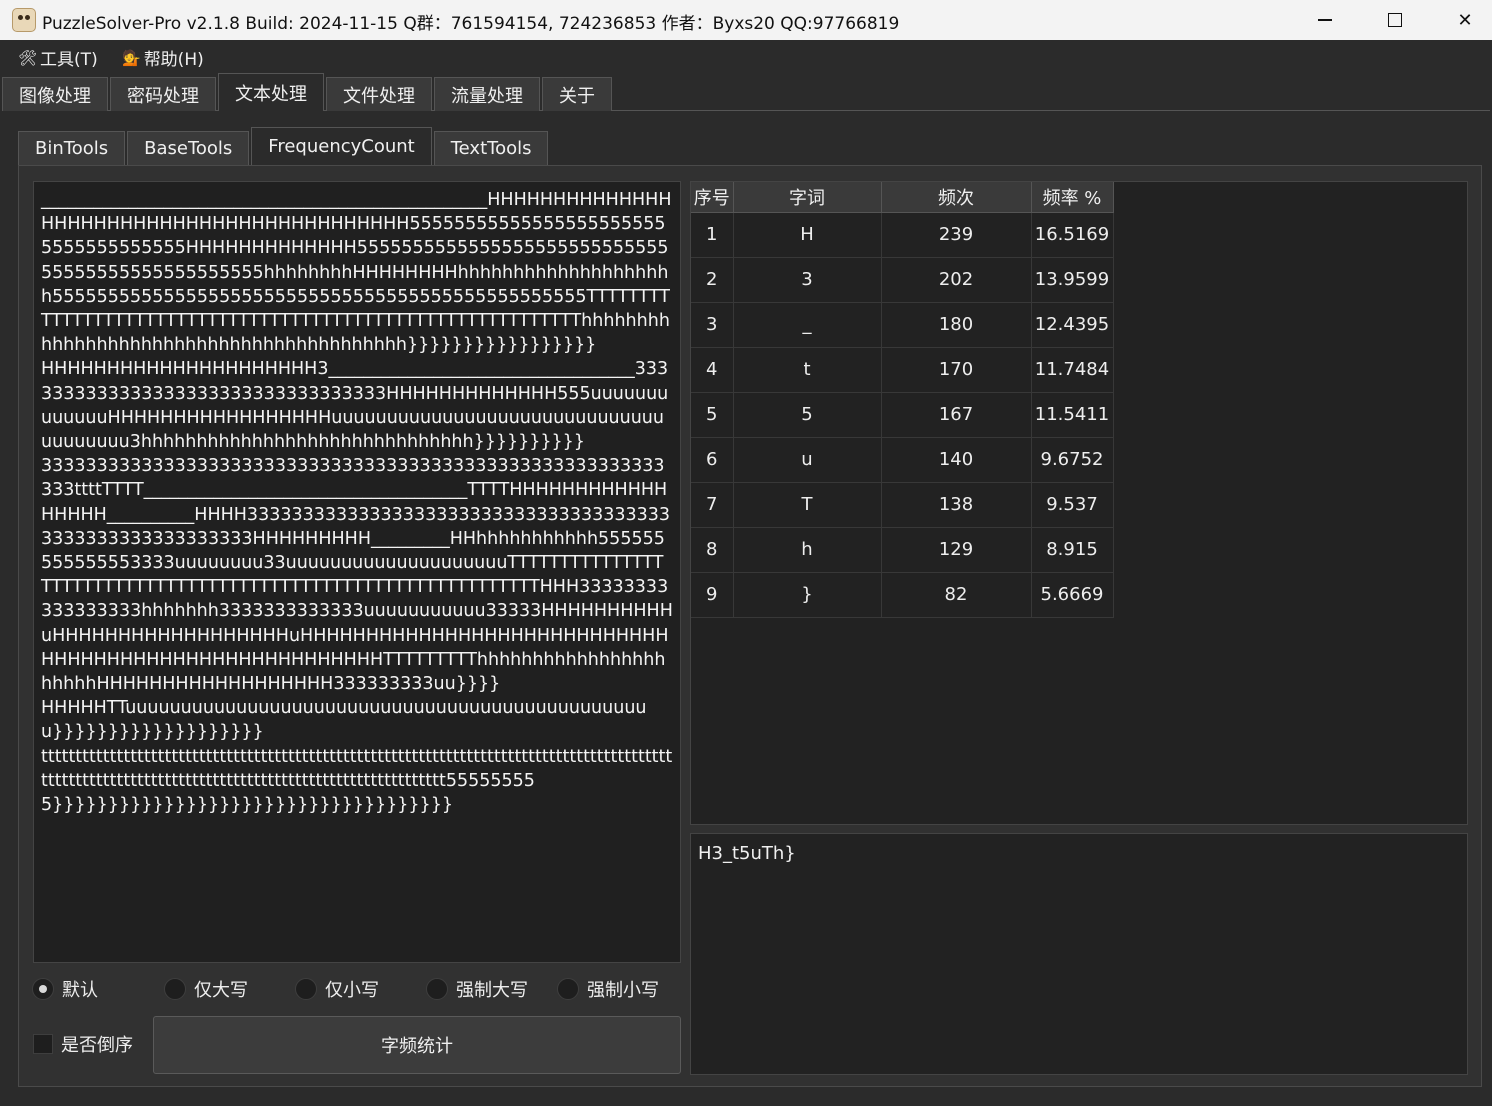 The image size is (1492, 1106). I want to click on table-row: 9} 82 5.6669, so click(902, 595).